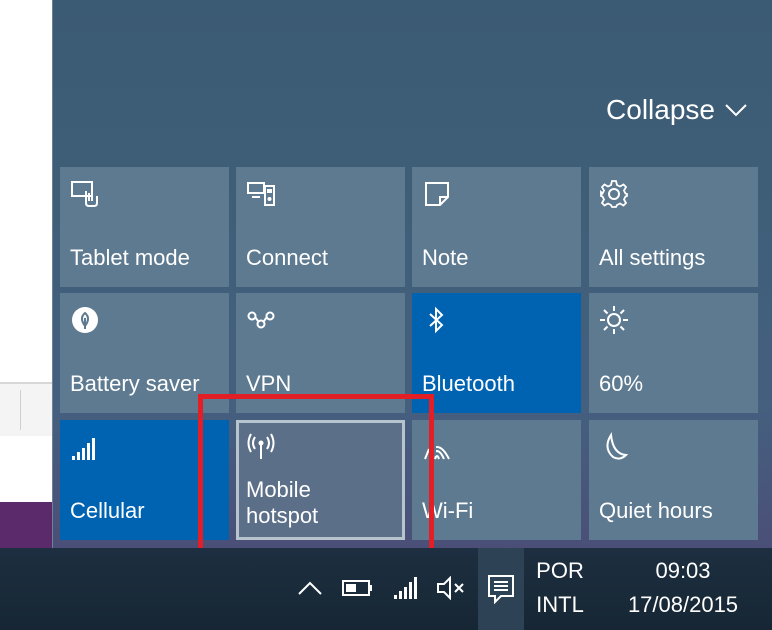 Image resolution: width=772 pixels, height=630 pixels. What do you see at coordinates (436, 454) in the screenshot?
I see `wifi-icon` at bounding box center [436, 454].